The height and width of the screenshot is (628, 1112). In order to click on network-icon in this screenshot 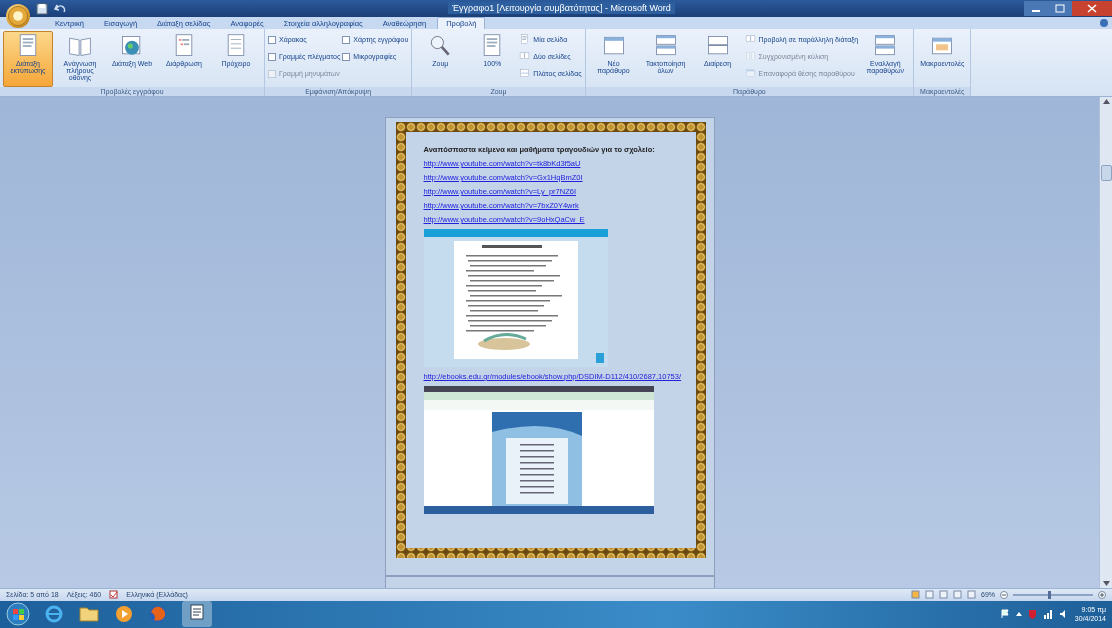, I will do `click(1047, 614)`.